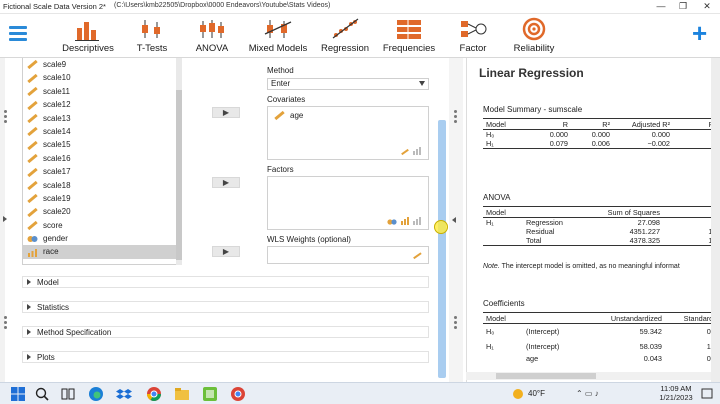 This screenshot has width=720, height=404. What do you see at coordinates (102, 104) in the screenshot?
I see `variable-item: scale12` at bounding box center [102, 104].